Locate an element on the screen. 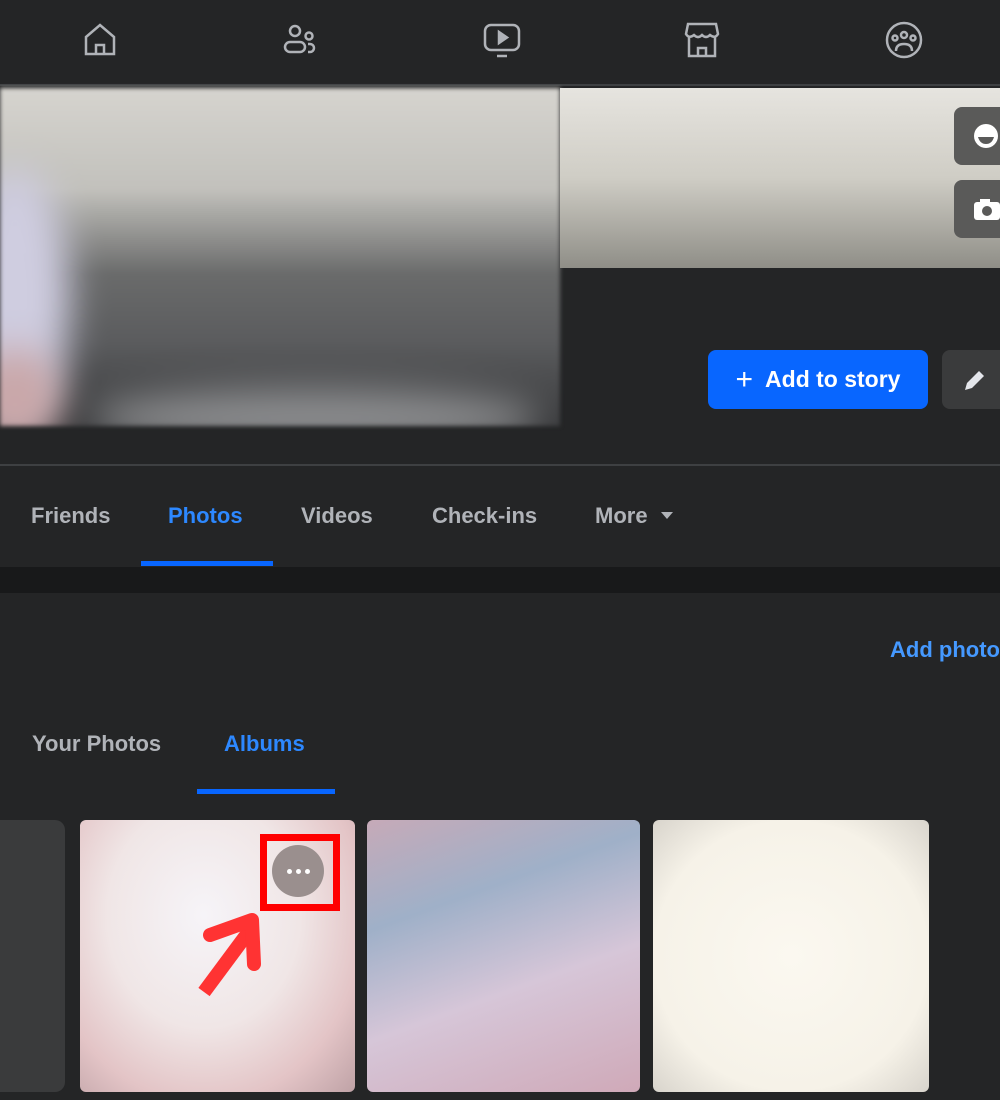 The height and width of the screenshot is (1100, 1000). add-to-story-label: Add to story is located at coordinates (833, 379).